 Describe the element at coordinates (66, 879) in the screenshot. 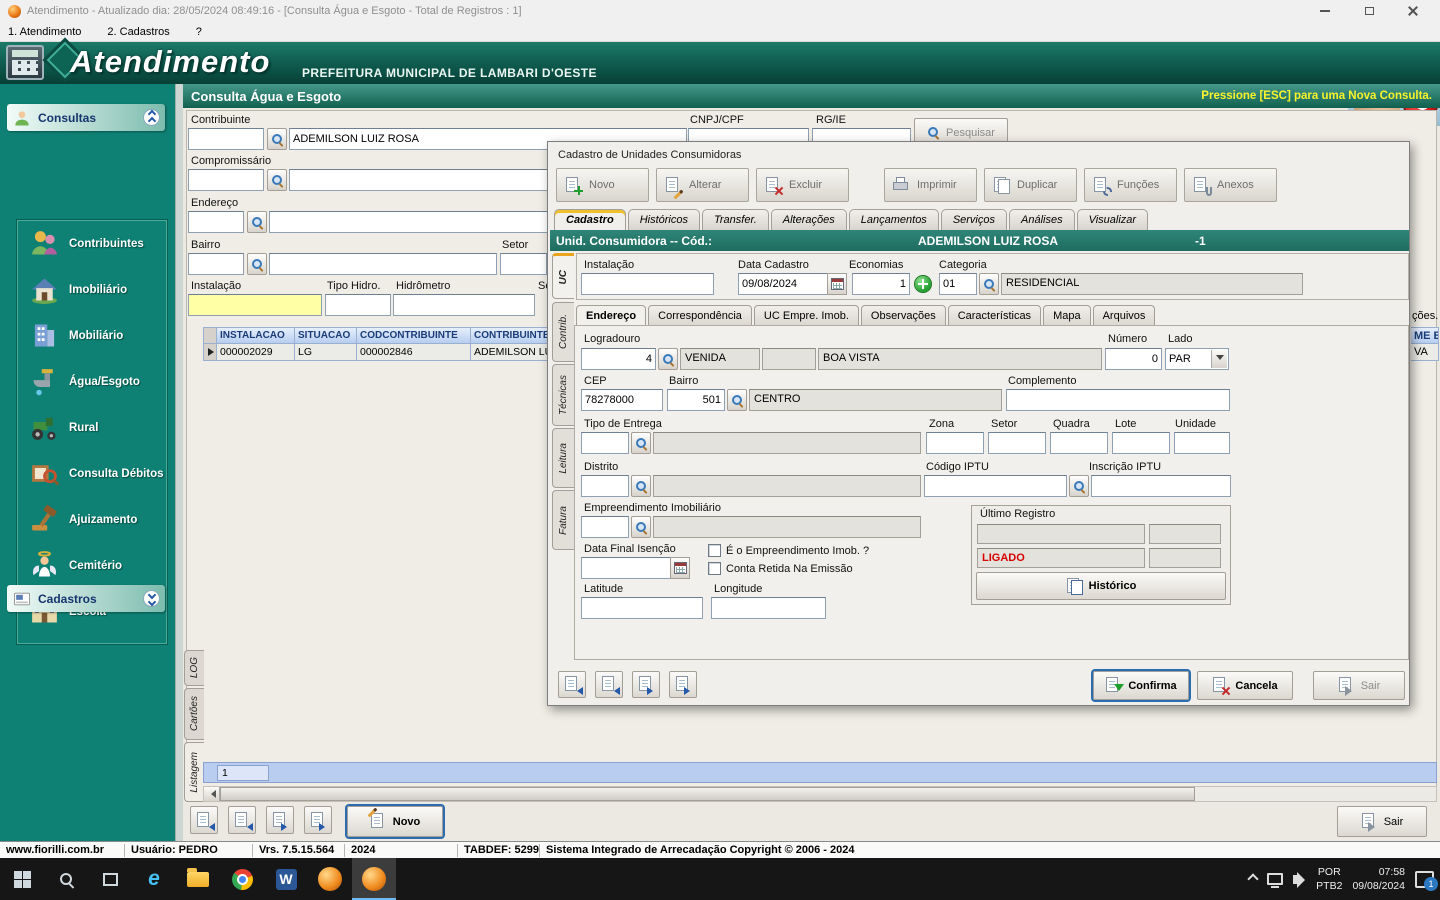

I see `taskbar-search-button` at that location.